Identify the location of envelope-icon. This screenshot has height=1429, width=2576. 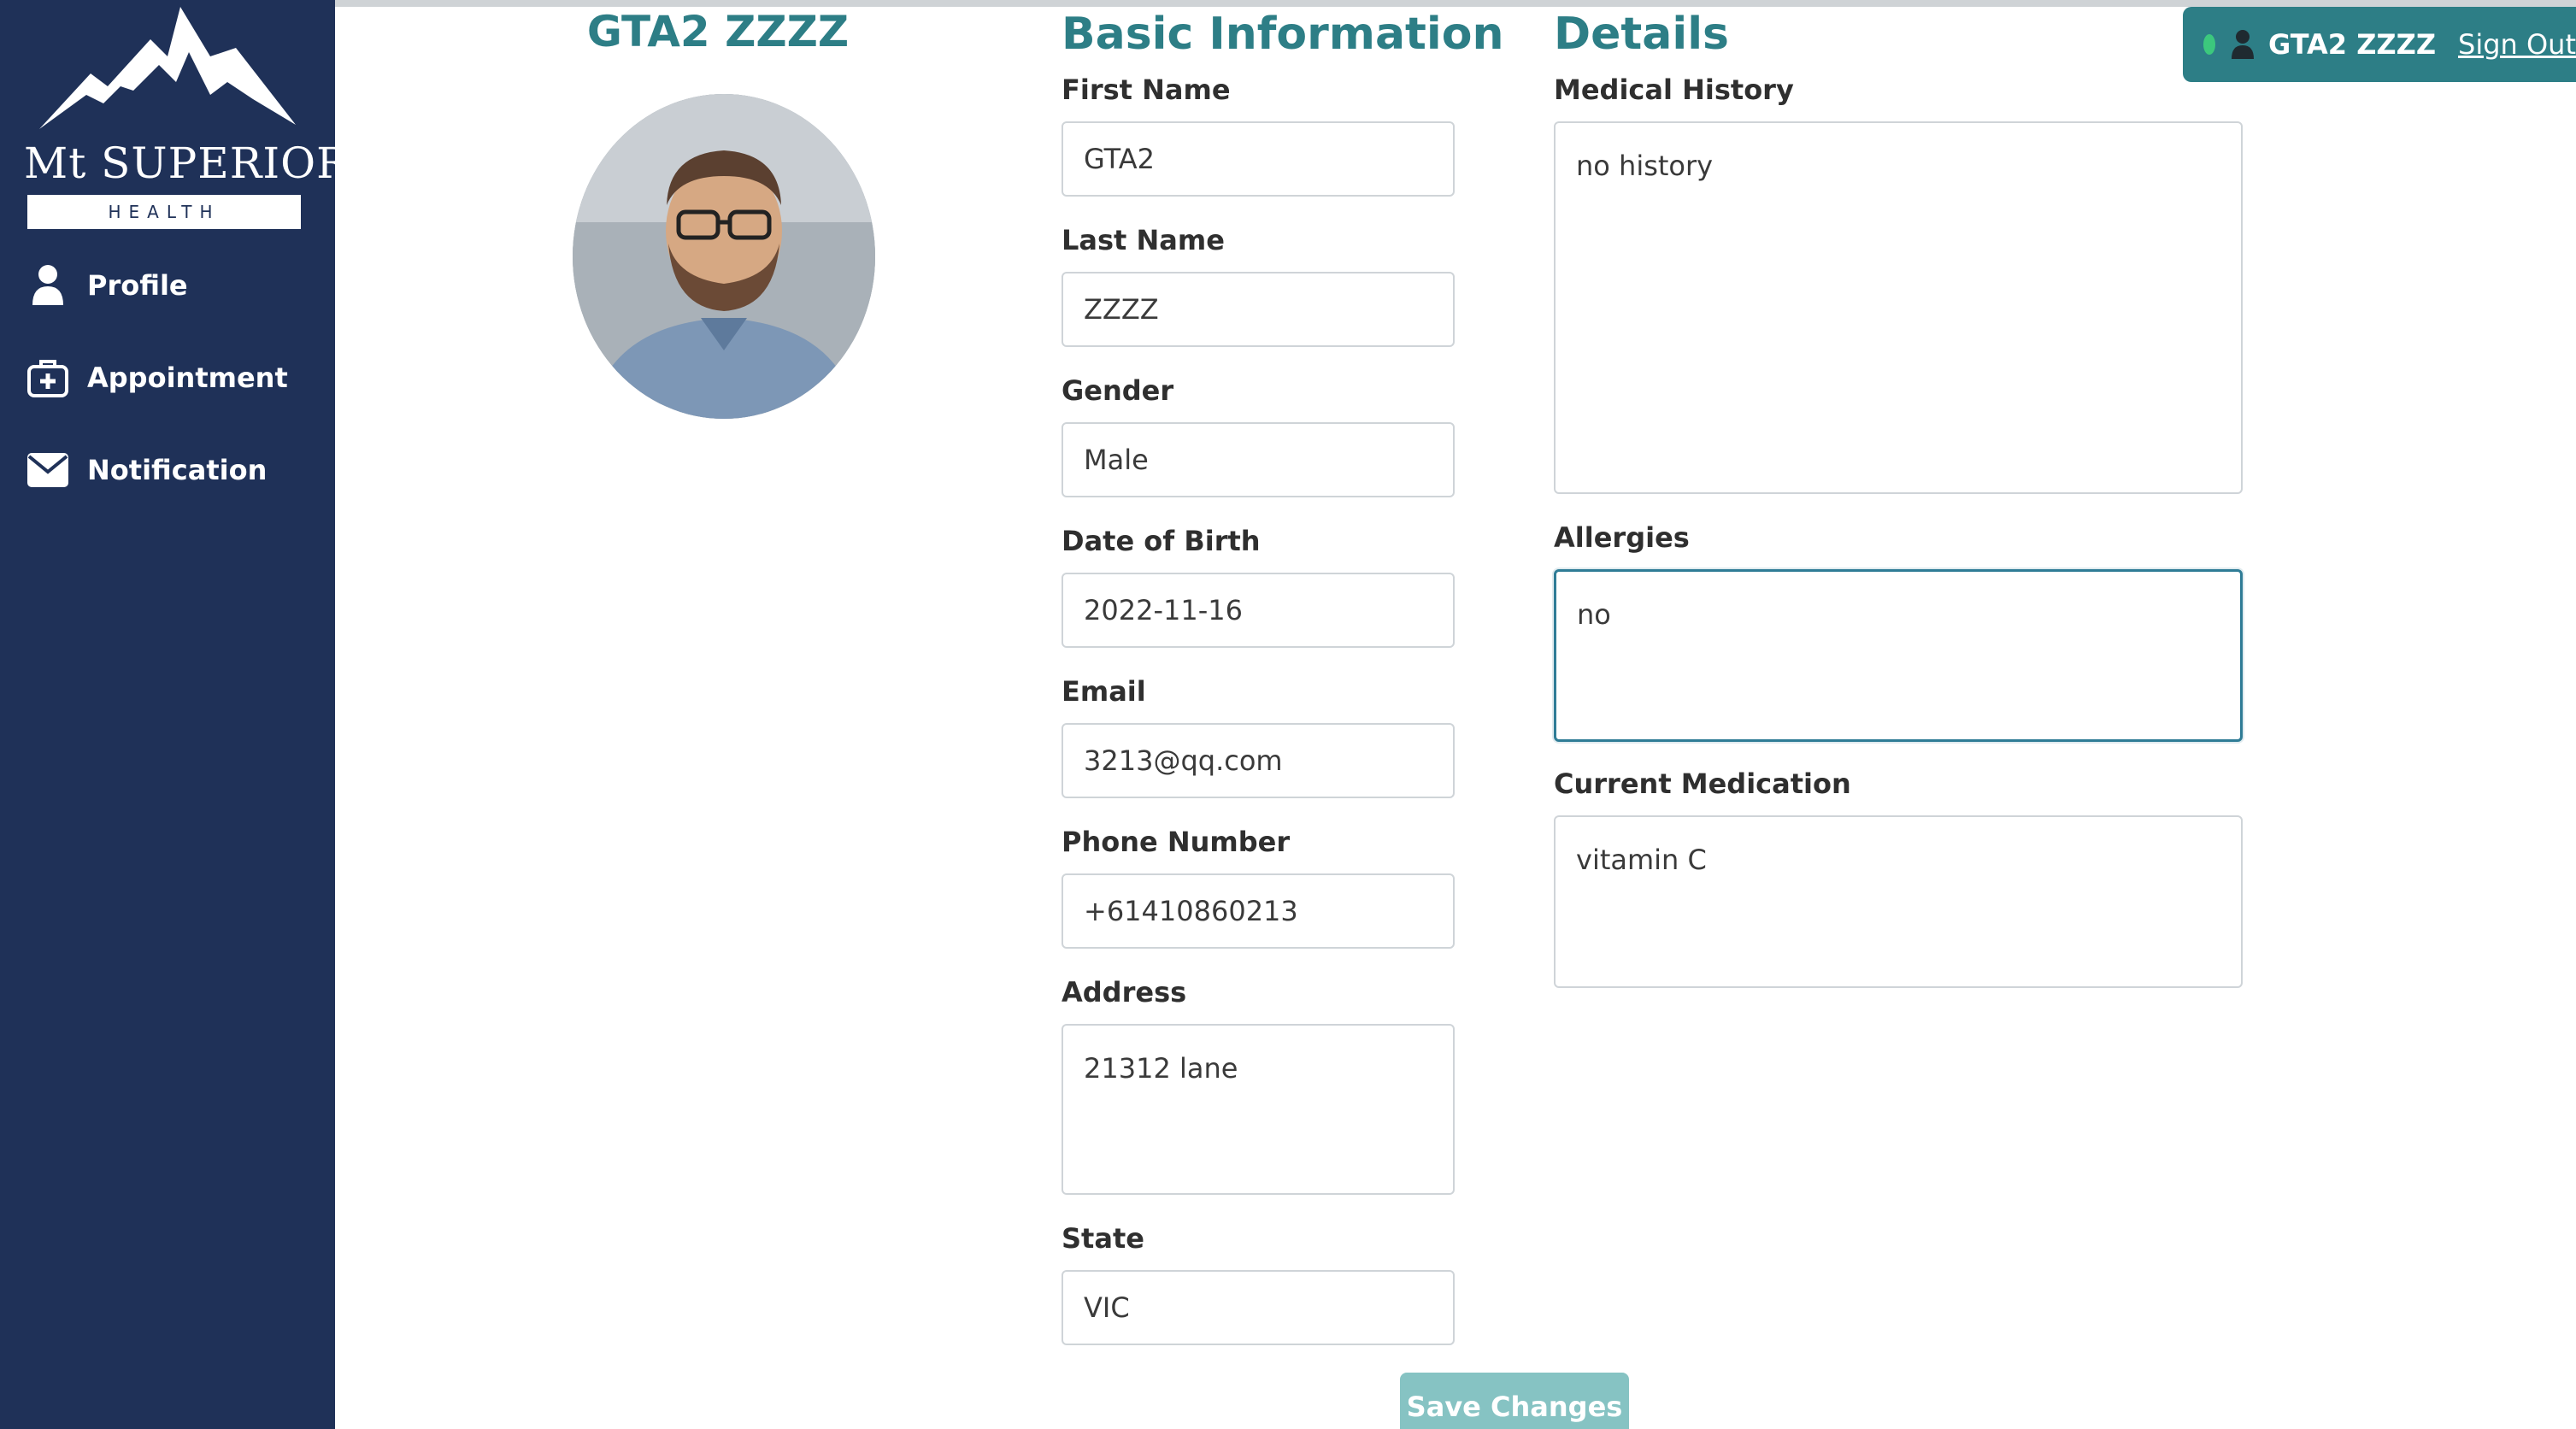
(48, 470).